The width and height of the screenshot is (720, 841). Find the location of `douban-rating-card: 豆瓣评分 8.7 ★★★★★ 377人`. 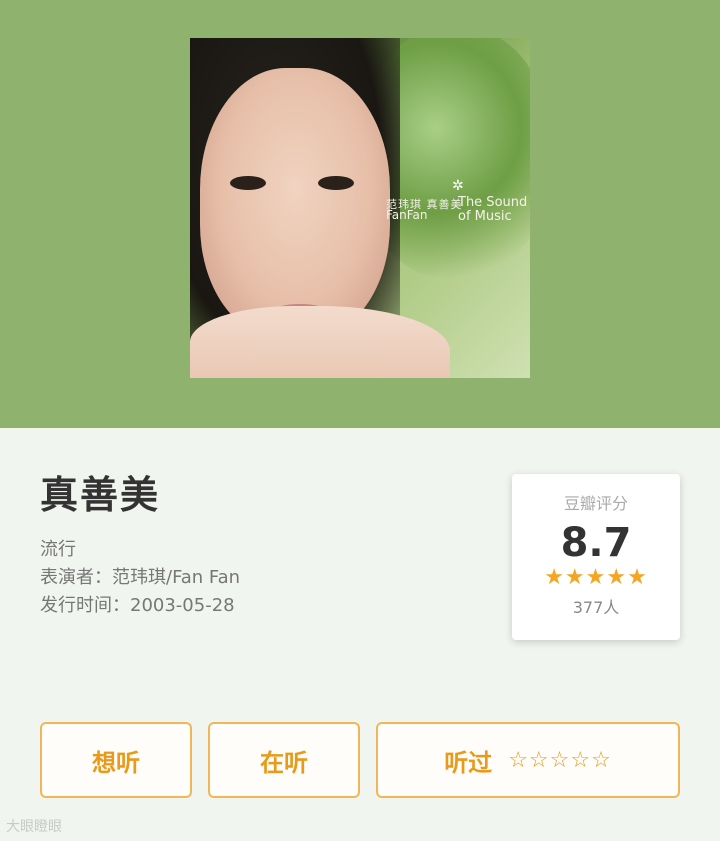

douban-rating-card: 豆瓣评分 8.7 ★★★★★ 377人 is located at coordinates (596, 557).